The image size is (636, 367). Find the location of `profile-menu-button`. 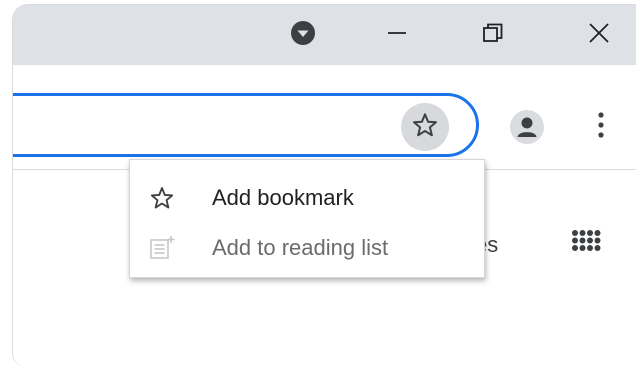

profile-menu-button is located at coordinates (303, 35).